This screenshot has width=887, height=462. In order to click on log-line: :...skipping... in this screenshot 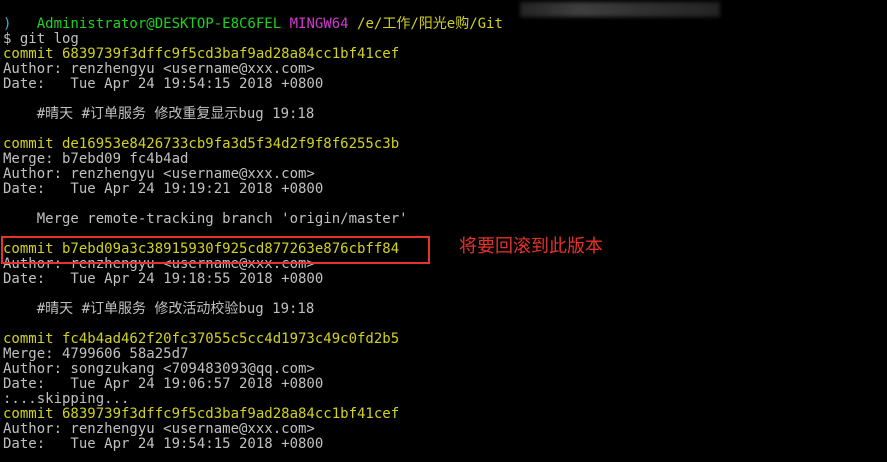, I will do `click(66, 399)`.